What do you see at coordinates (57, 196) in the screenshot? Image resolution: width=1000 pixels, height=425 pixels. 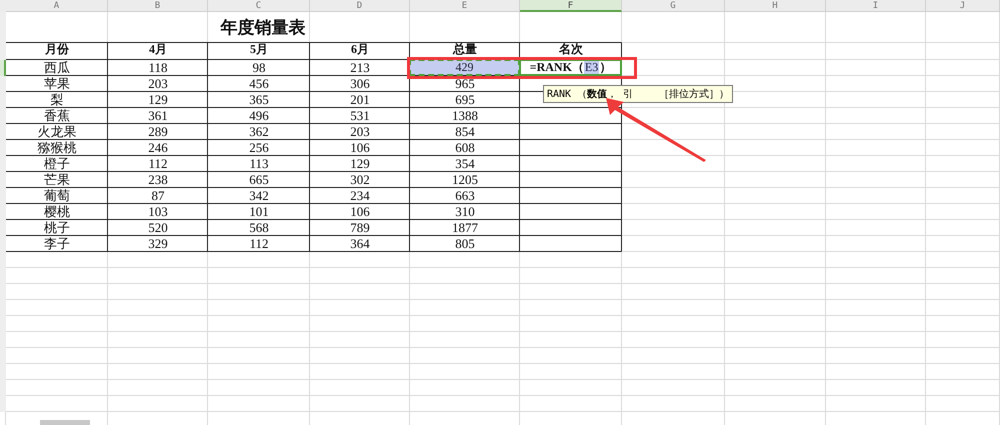 I see `table-cell: 葡萄` at bounding box center [57, 196].